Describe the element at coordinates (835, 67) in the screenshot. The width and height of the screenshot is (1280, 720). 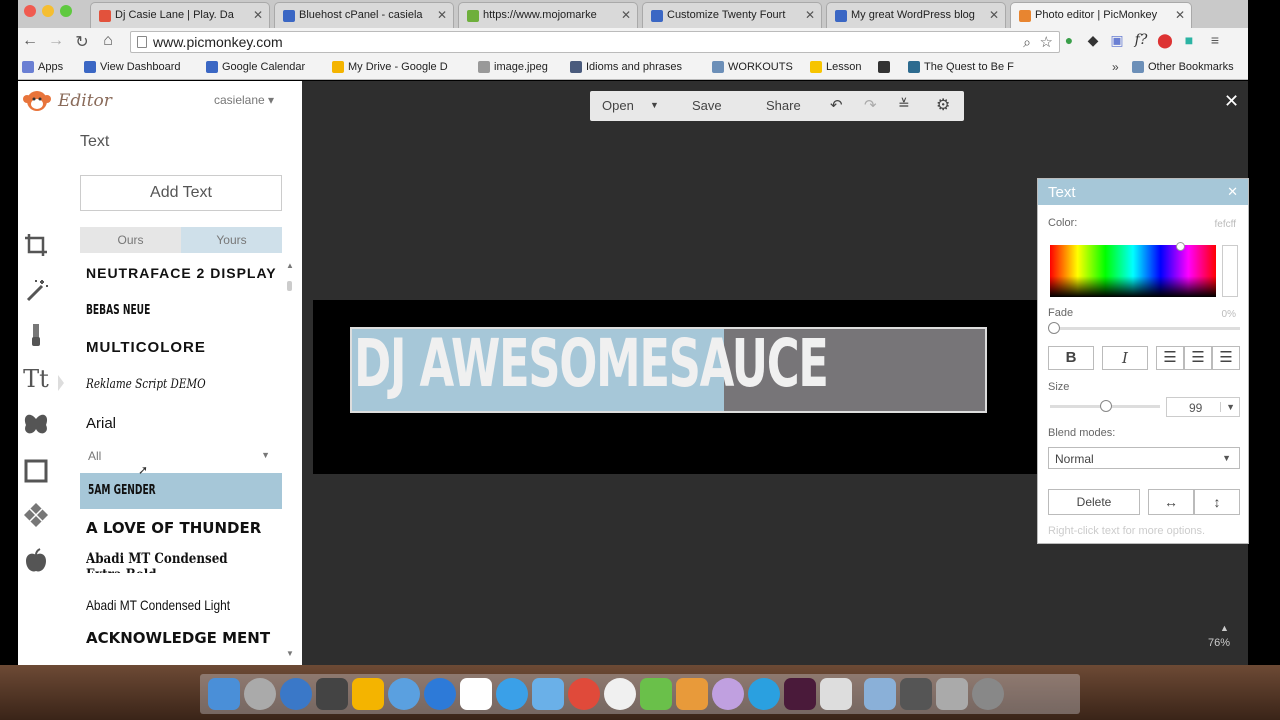
I see `bookmark-item: Lesson` at that location.